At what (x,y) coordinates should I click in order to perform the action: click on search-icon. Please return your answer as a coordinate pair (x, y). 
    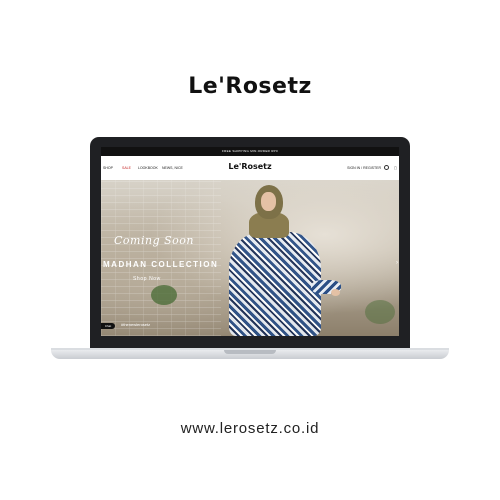
    Looking at the image, I should click on (386, 167).